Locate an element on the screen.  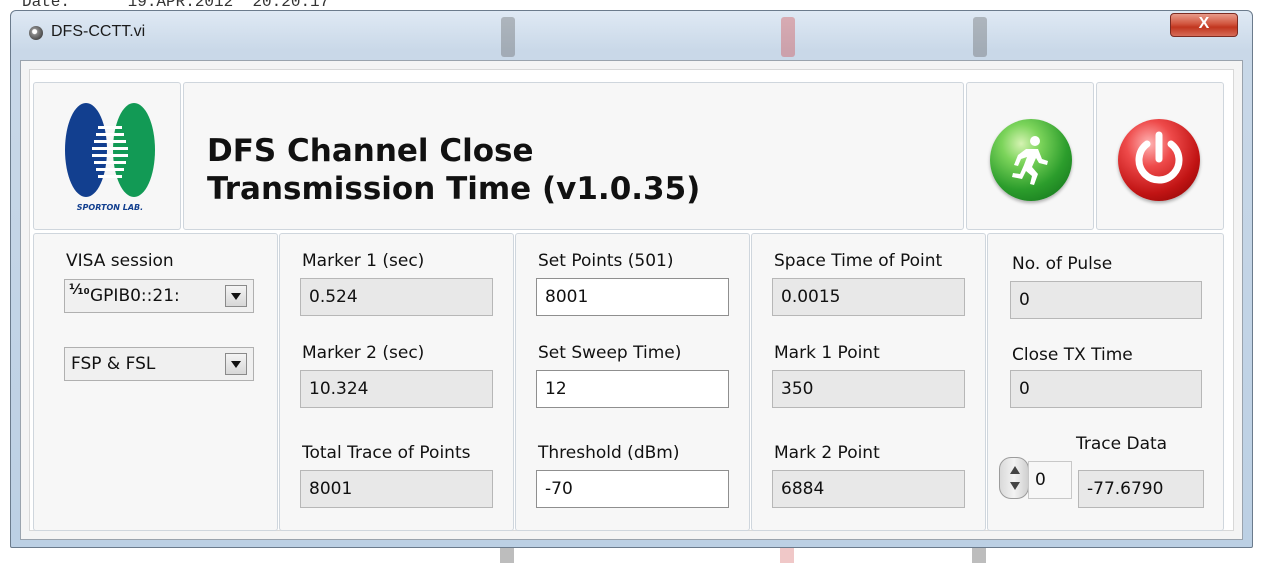
total-points-label: Total Trace of Points is located at coordinates (386, 453).